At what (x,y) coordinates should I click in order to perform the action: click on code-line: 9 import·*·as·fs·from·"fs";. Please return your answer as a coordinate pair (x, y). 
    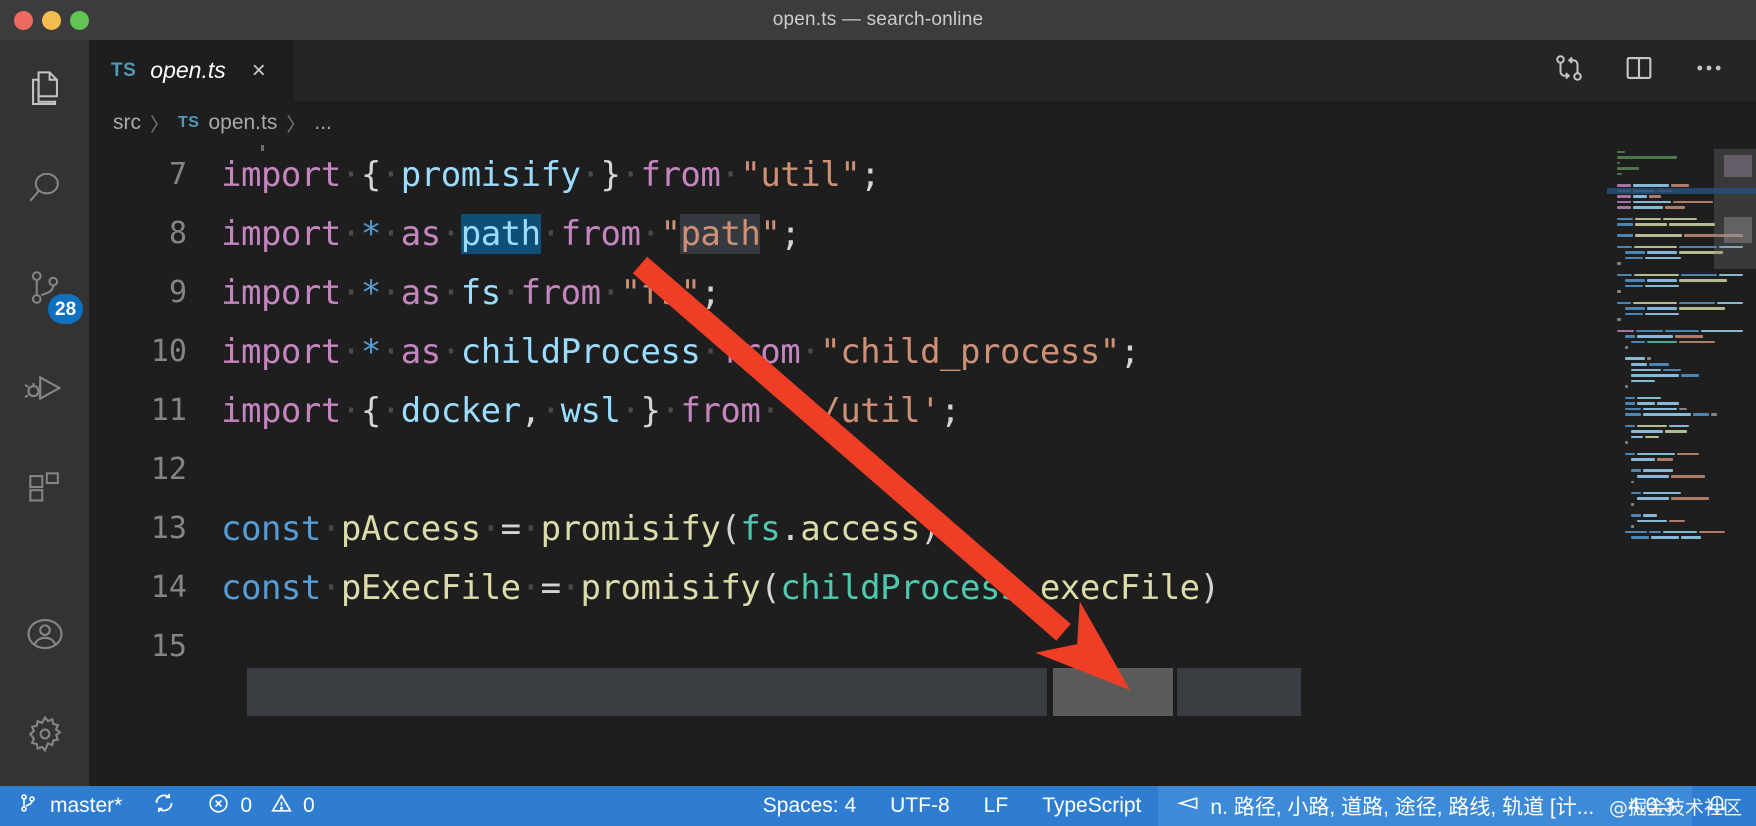
    Looking at the image, I should click on (848, 292).